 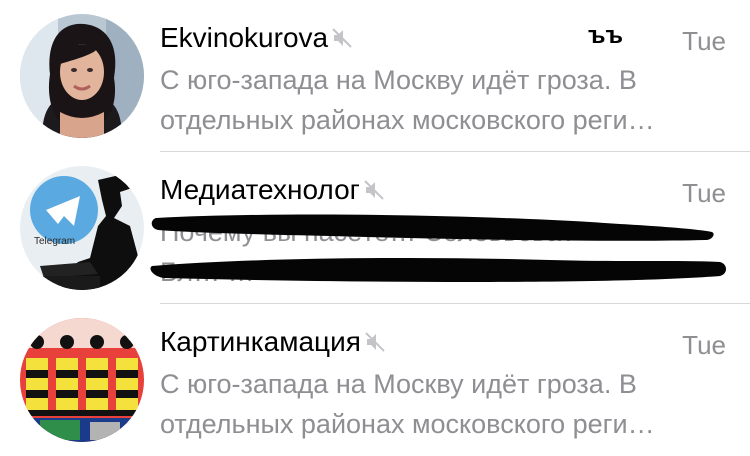 I want to click on art-collage-avatar-icon, so click(x=82, y=380).